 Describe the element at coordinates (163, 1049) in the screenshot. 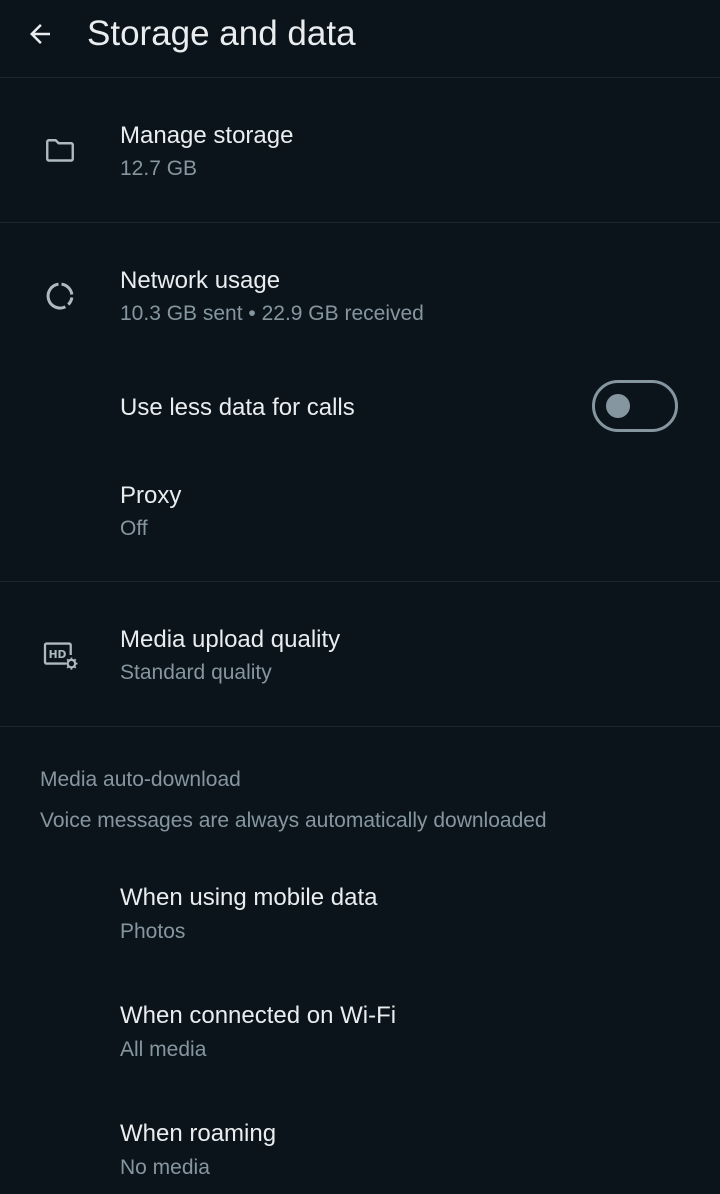

I see `wifi-value: All media` at that location.